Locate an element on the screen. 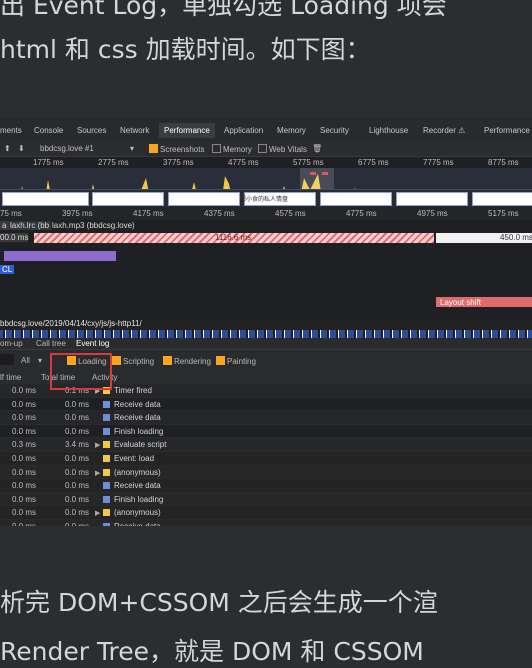 The height and width of the screenshot is (668, 532). filter-all-select: All is located at coordinates (25, 360).